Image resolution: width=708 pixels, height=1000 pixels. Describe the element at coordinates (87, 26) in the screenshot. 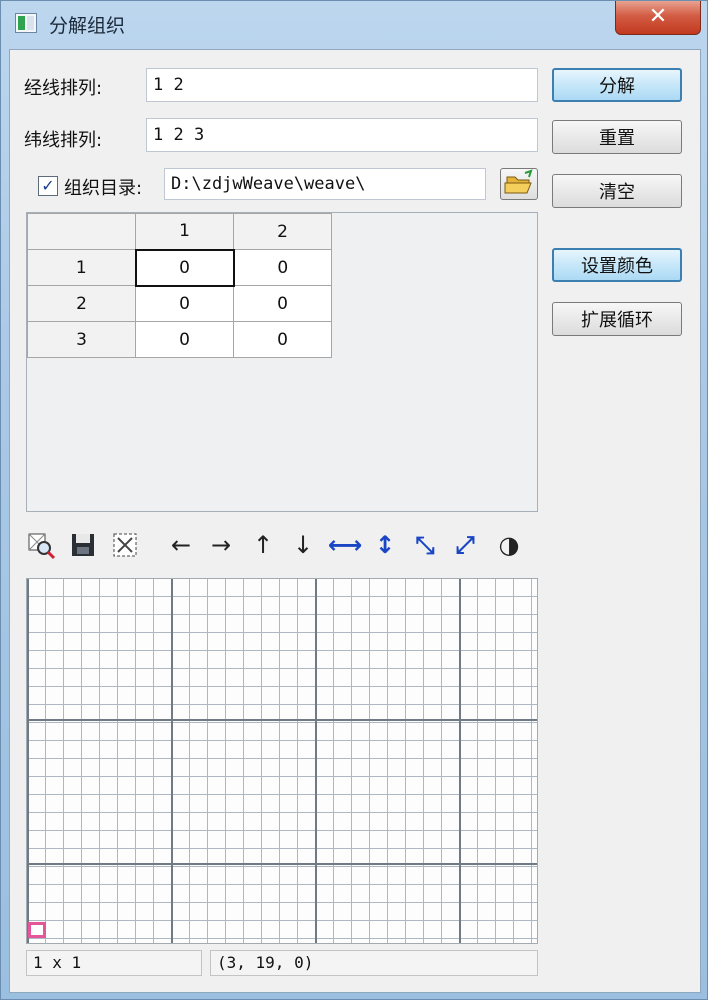

I see `window-title: 分解组织` at that location.